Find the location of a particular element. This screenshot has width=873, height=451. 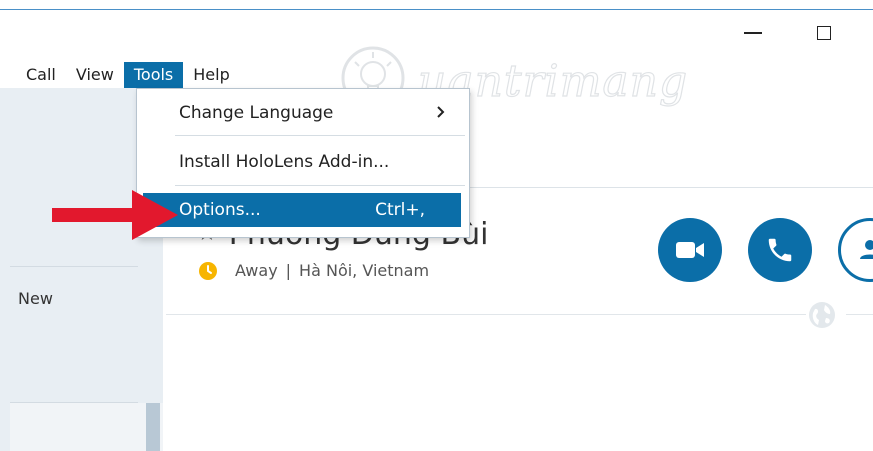

add-contact-button is located at coordinates (855, 250).